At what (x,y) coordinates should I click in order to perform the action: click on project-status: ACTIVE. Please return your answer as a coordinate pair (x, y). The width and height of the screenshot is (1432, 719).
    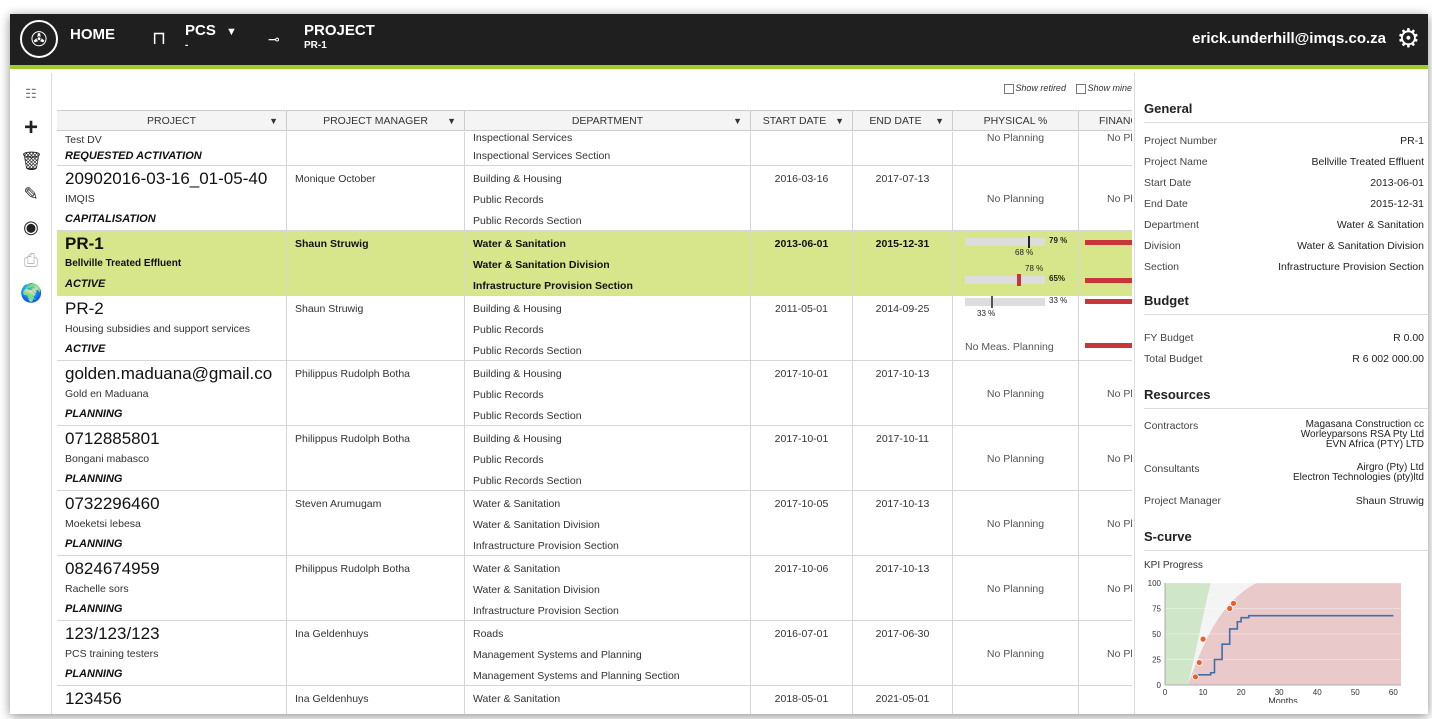
    Looking at the image, I should click on (85, 284).